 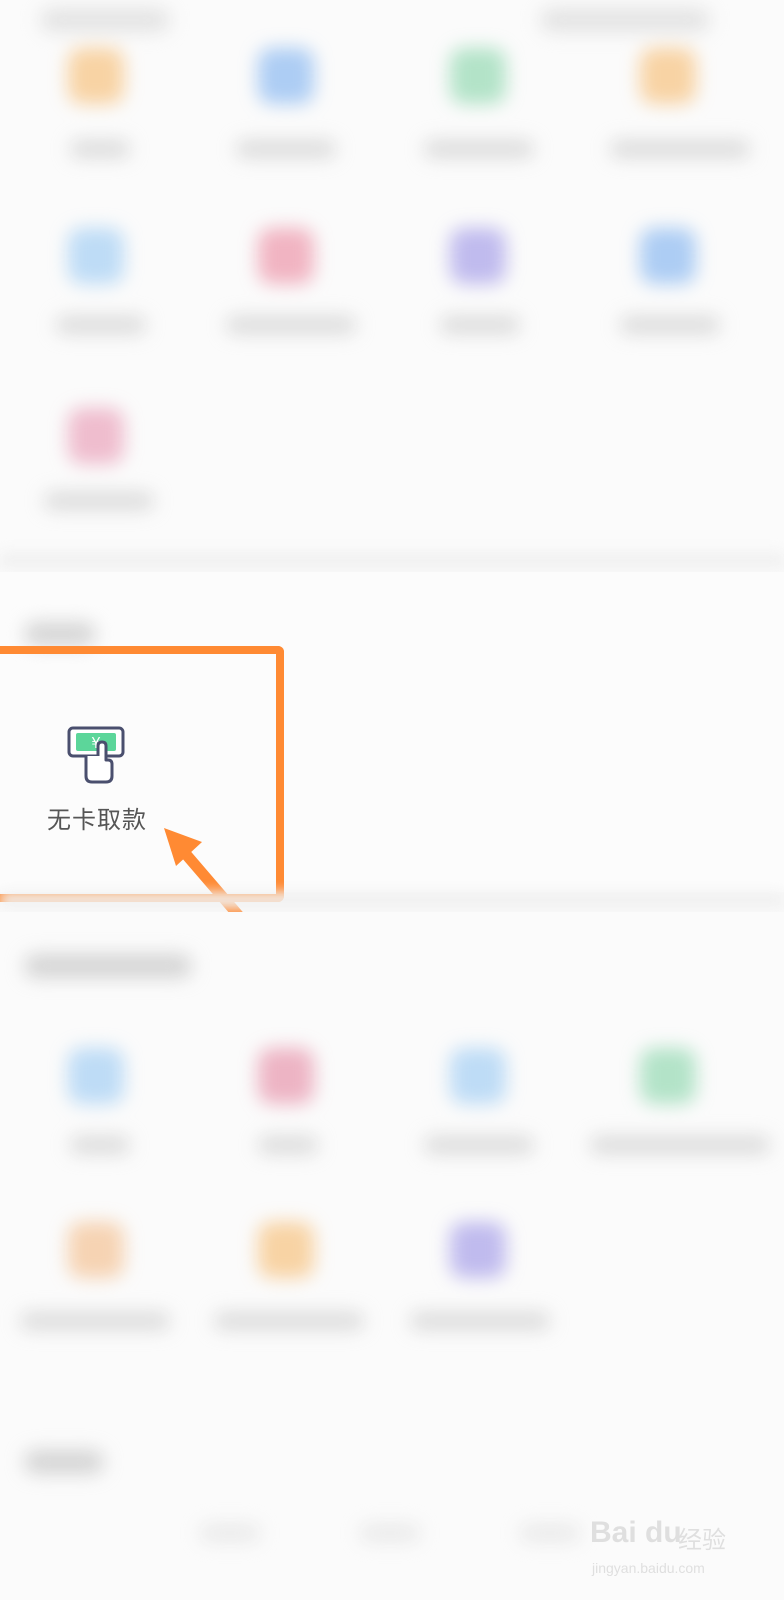 What do you see at coordinates (636, 1532) in the screenshot?
I see `watermark-logo: Bai du` at bounding box center [636, 1532].